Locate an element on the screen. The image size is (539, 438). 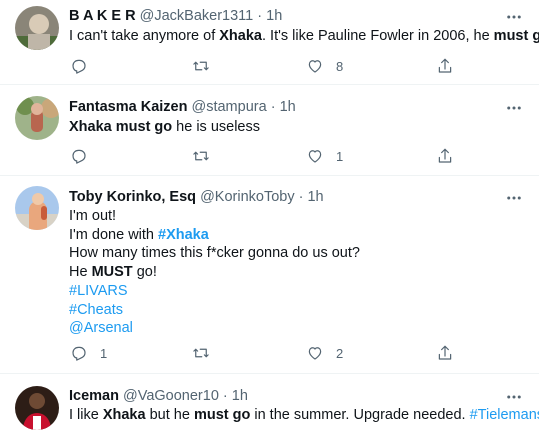
tweet-text-line: @Arsenal is located at coordinates (214, 328).